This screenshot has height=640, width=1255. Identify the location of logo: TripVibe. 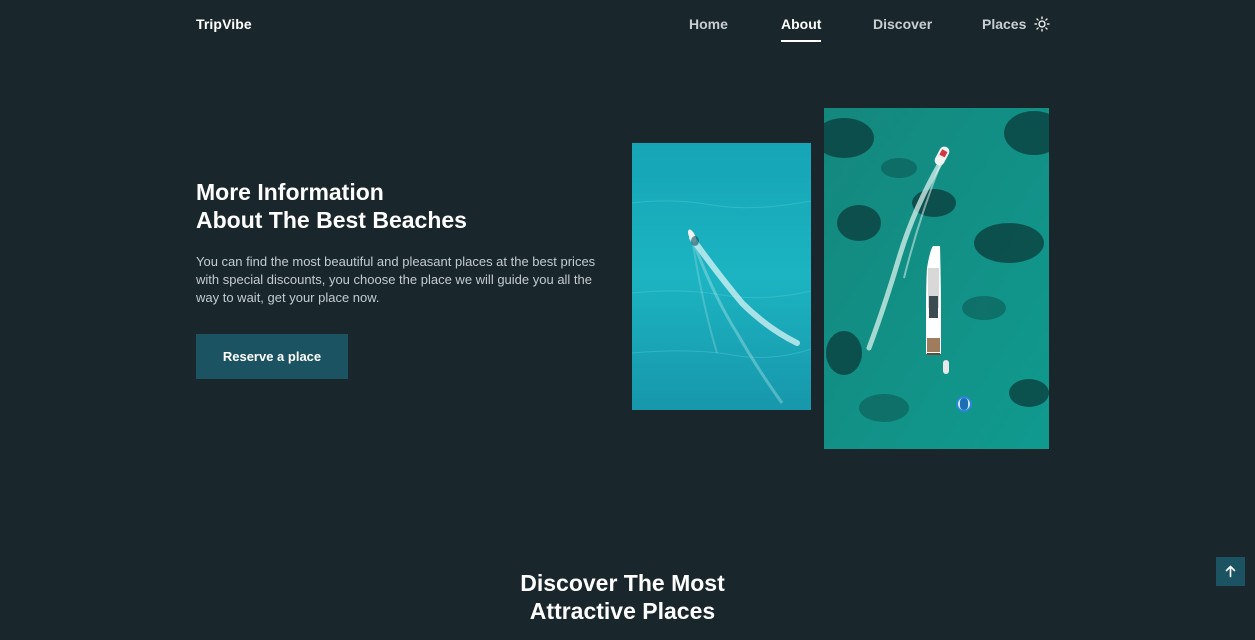
(224, 24).